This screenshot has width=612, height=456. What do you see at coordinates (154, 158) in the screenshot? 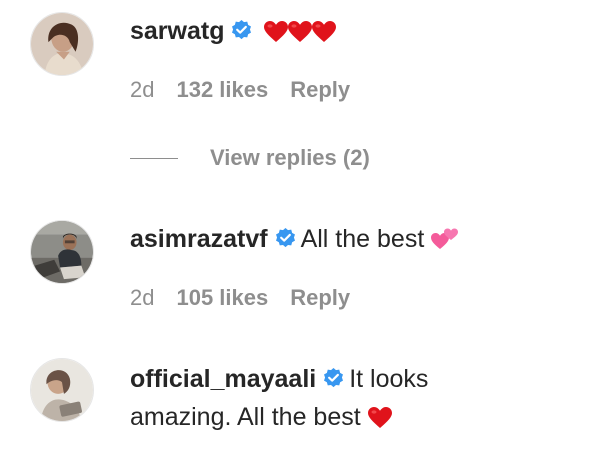
I see `replies-divider` at bounding box center [154, 158].